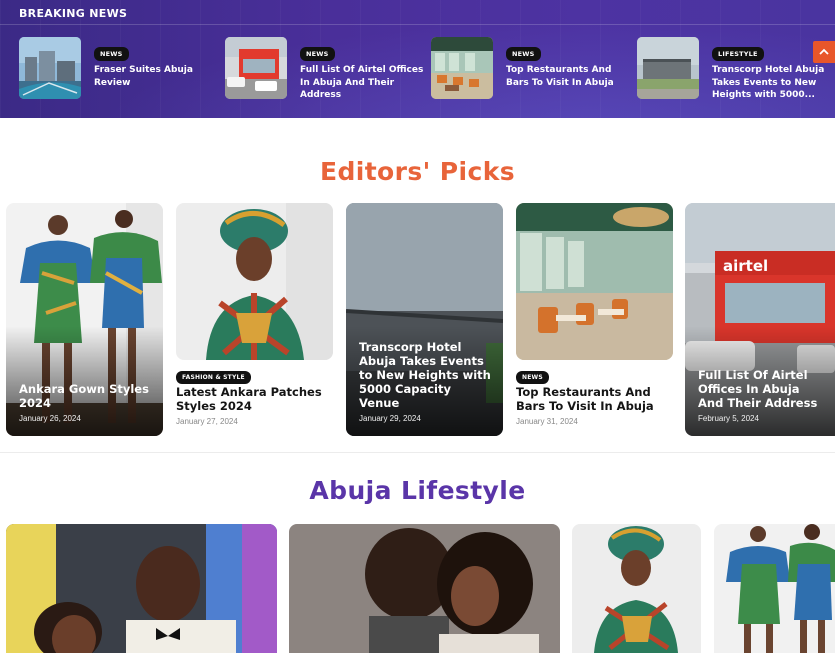 This screenshot has width=835, height=653. What do you see at coordinates (84, 319) in the screenshot?
I see `editors-card-ankara-gown: Ankara Gown Styles 2024 January 26, 2024` at bounding box center [84, 319].